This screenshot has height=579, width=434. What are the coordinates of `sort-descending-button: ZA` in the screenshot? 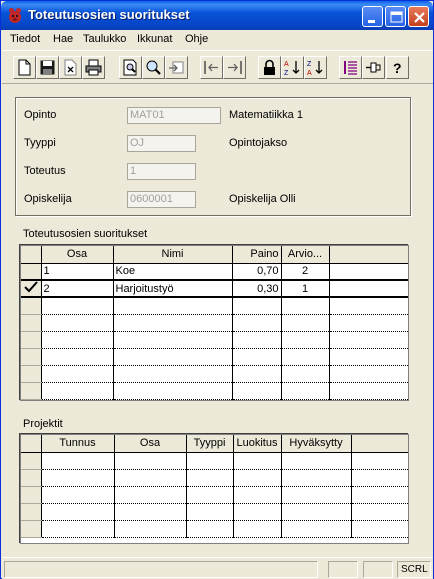 It's located at (315, 67).